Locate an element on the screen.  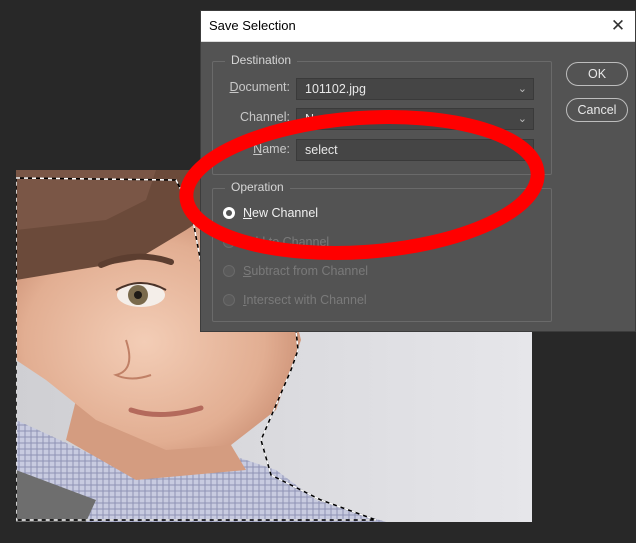
radio-label: Add to Channel is located at coordinates (286, 242).